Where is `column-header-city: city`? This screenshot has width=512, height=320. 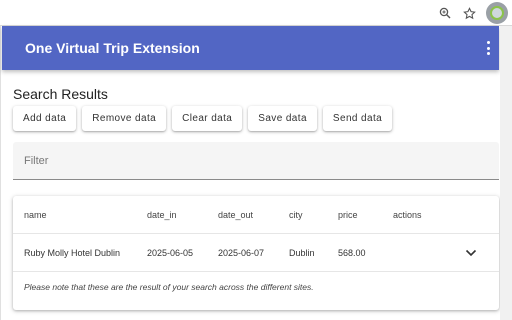 column-header-city: city is located at coordinates (296, 215).